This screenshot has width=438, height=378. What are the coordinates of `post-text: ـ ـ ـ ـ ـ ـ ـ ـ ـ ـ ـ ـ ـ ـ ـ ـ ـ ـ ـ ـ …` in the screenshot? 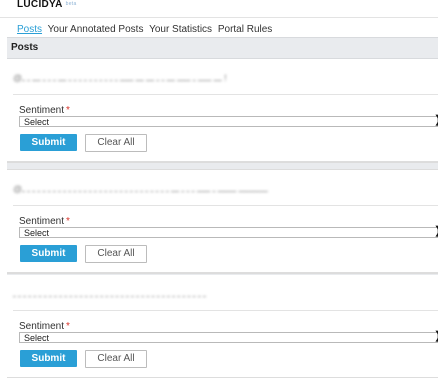 It's located at (109, 294).